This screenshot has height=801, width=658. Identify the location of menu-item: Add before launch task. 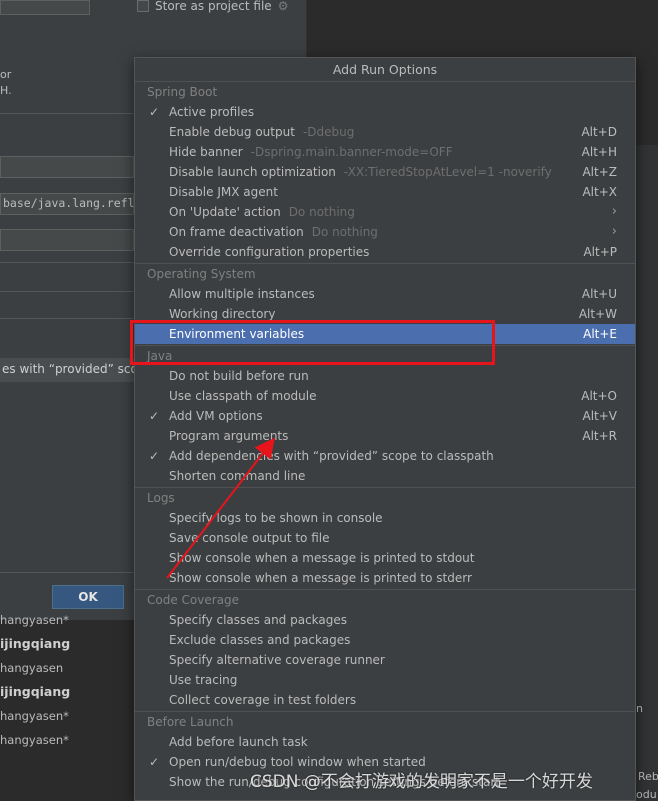
(385, 742).